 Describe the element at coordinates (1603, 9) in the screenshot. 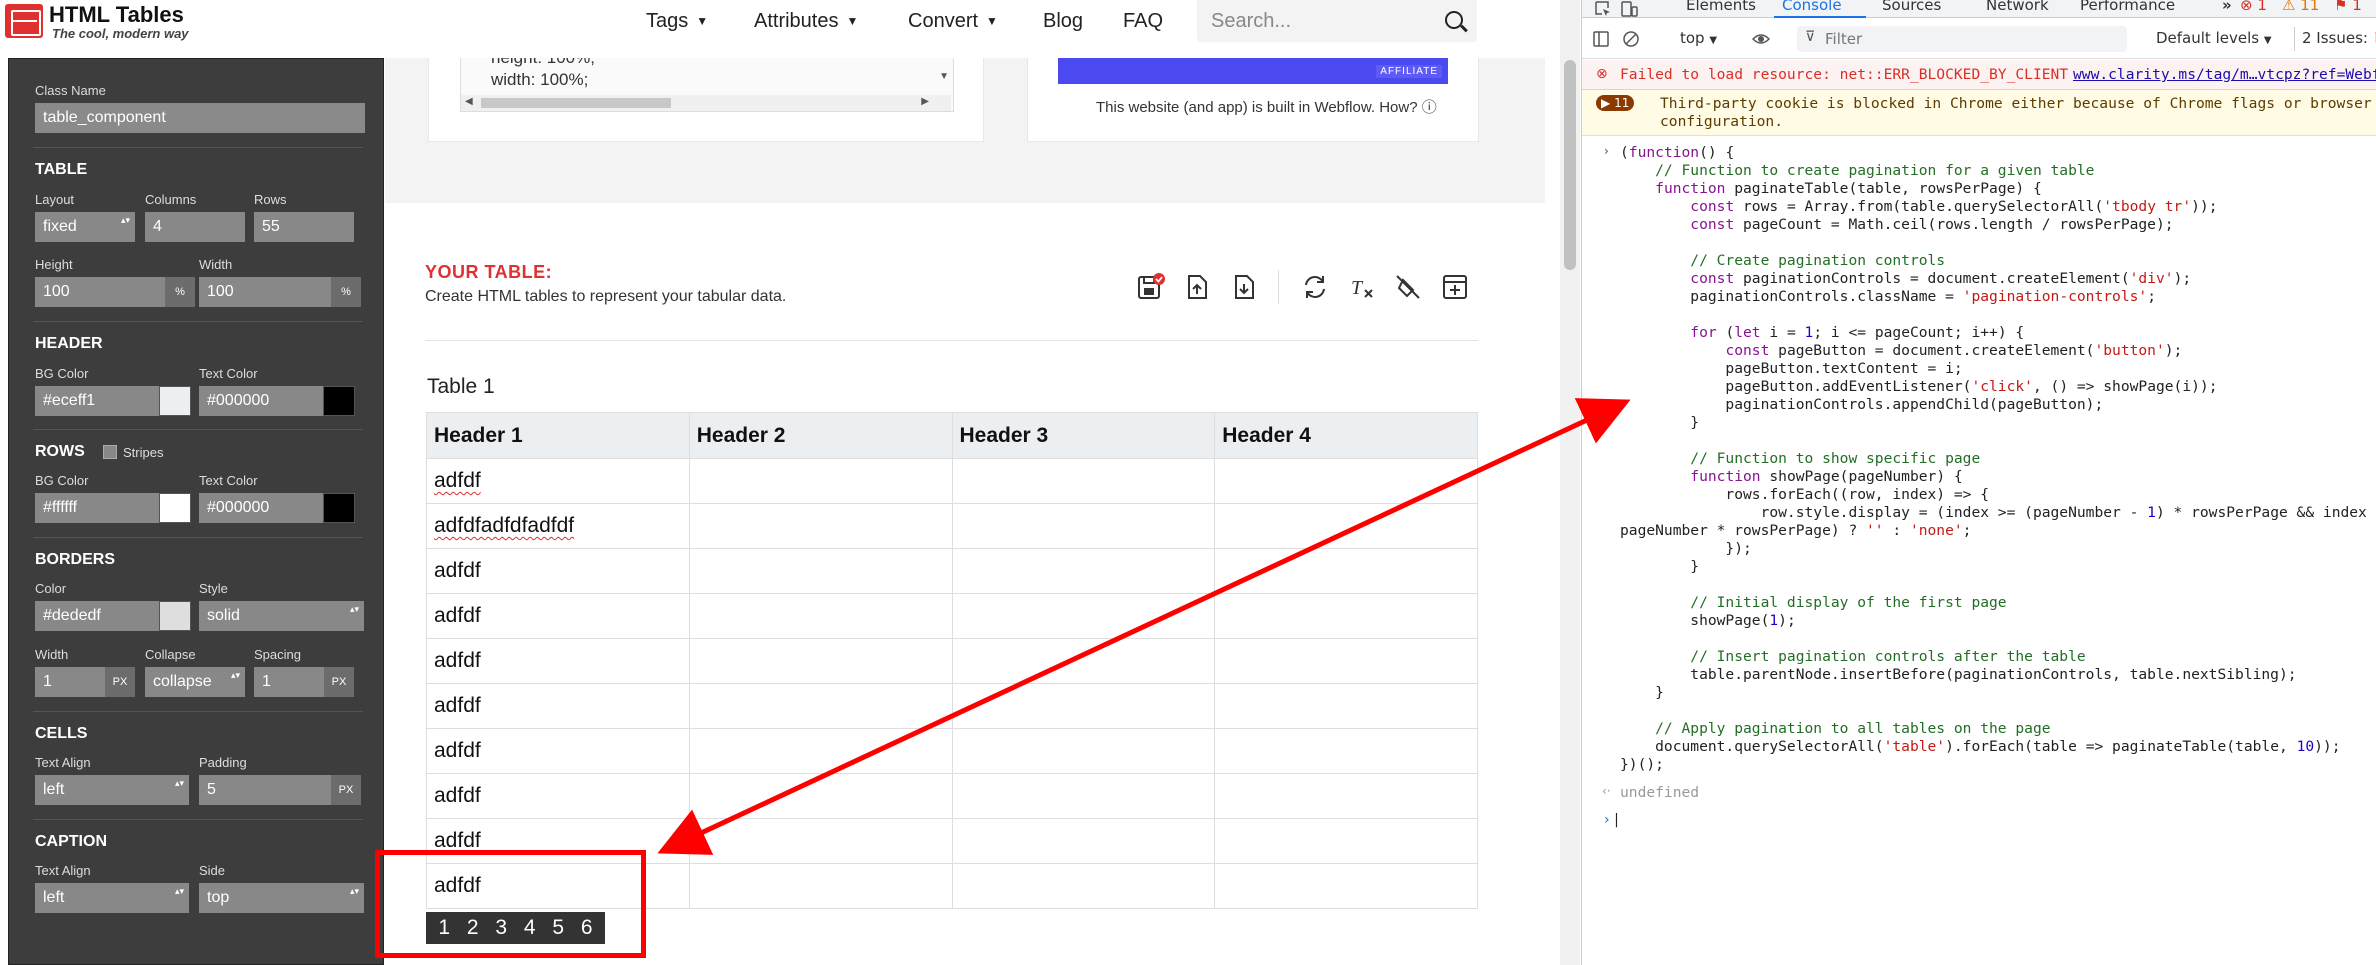

I see `inspect-icon` at that location.